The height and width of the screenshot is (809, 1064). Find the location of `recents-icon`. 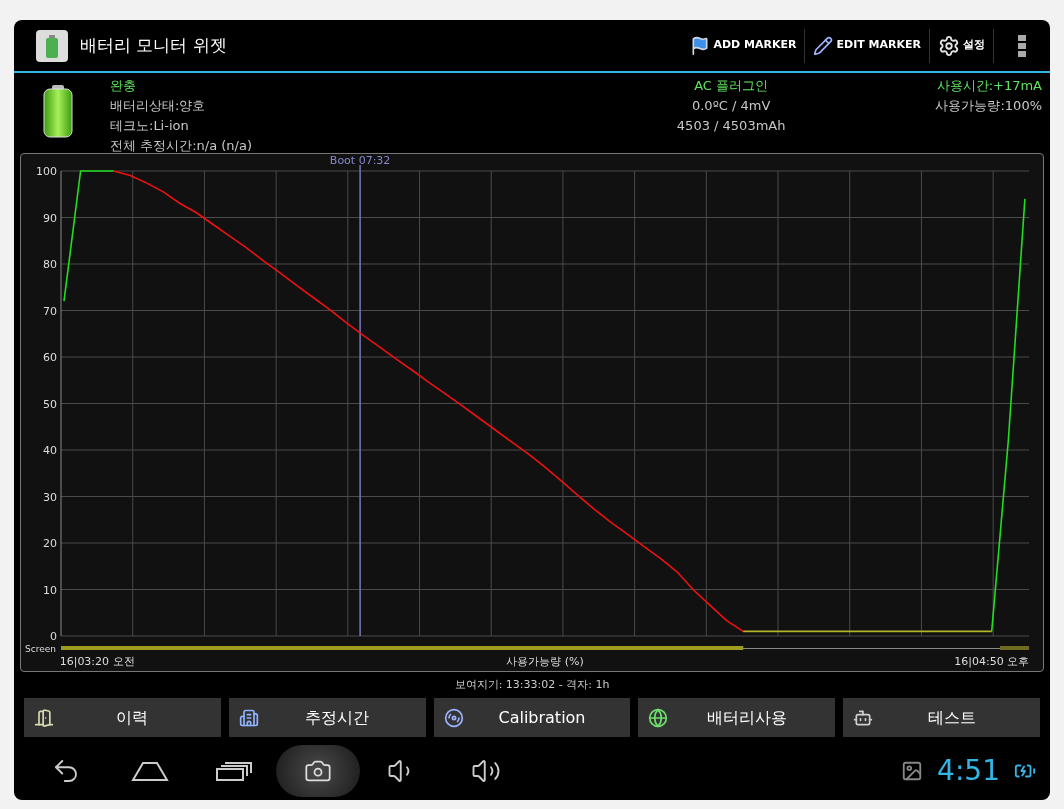

recents-icon is located at coordinates (234, 770).